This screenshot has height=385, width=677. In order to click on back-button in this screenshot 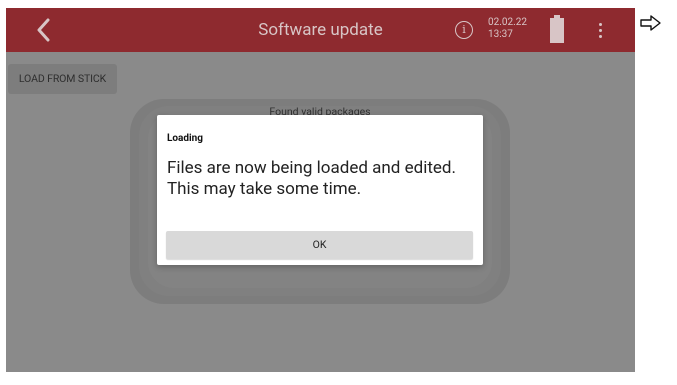, I will do `click(43, 30)`.